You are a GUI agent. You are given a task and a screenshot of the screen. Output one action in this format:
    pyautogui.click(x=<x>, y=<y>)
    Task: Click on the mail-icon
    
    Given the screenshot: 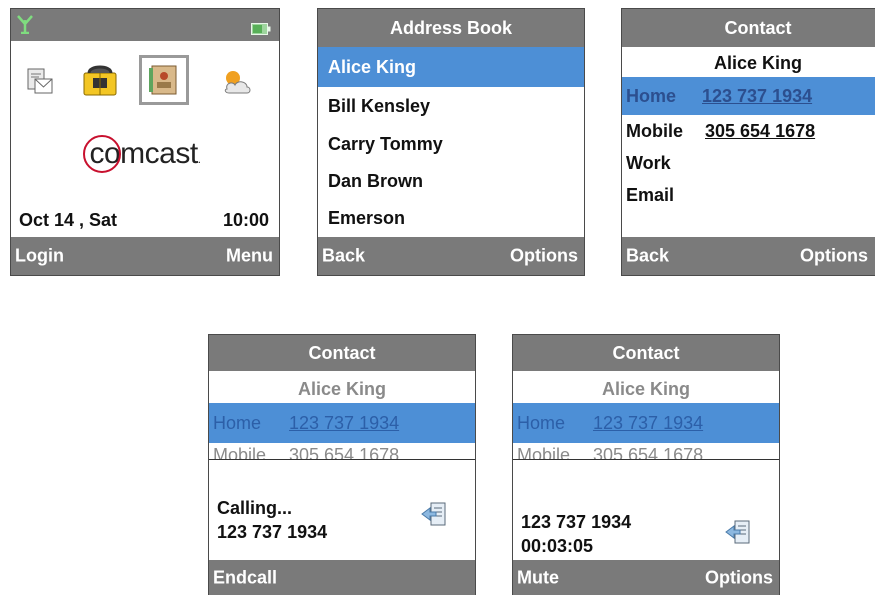 What is the action you would take?
    pyautogui.click(x=40, y=84)
    